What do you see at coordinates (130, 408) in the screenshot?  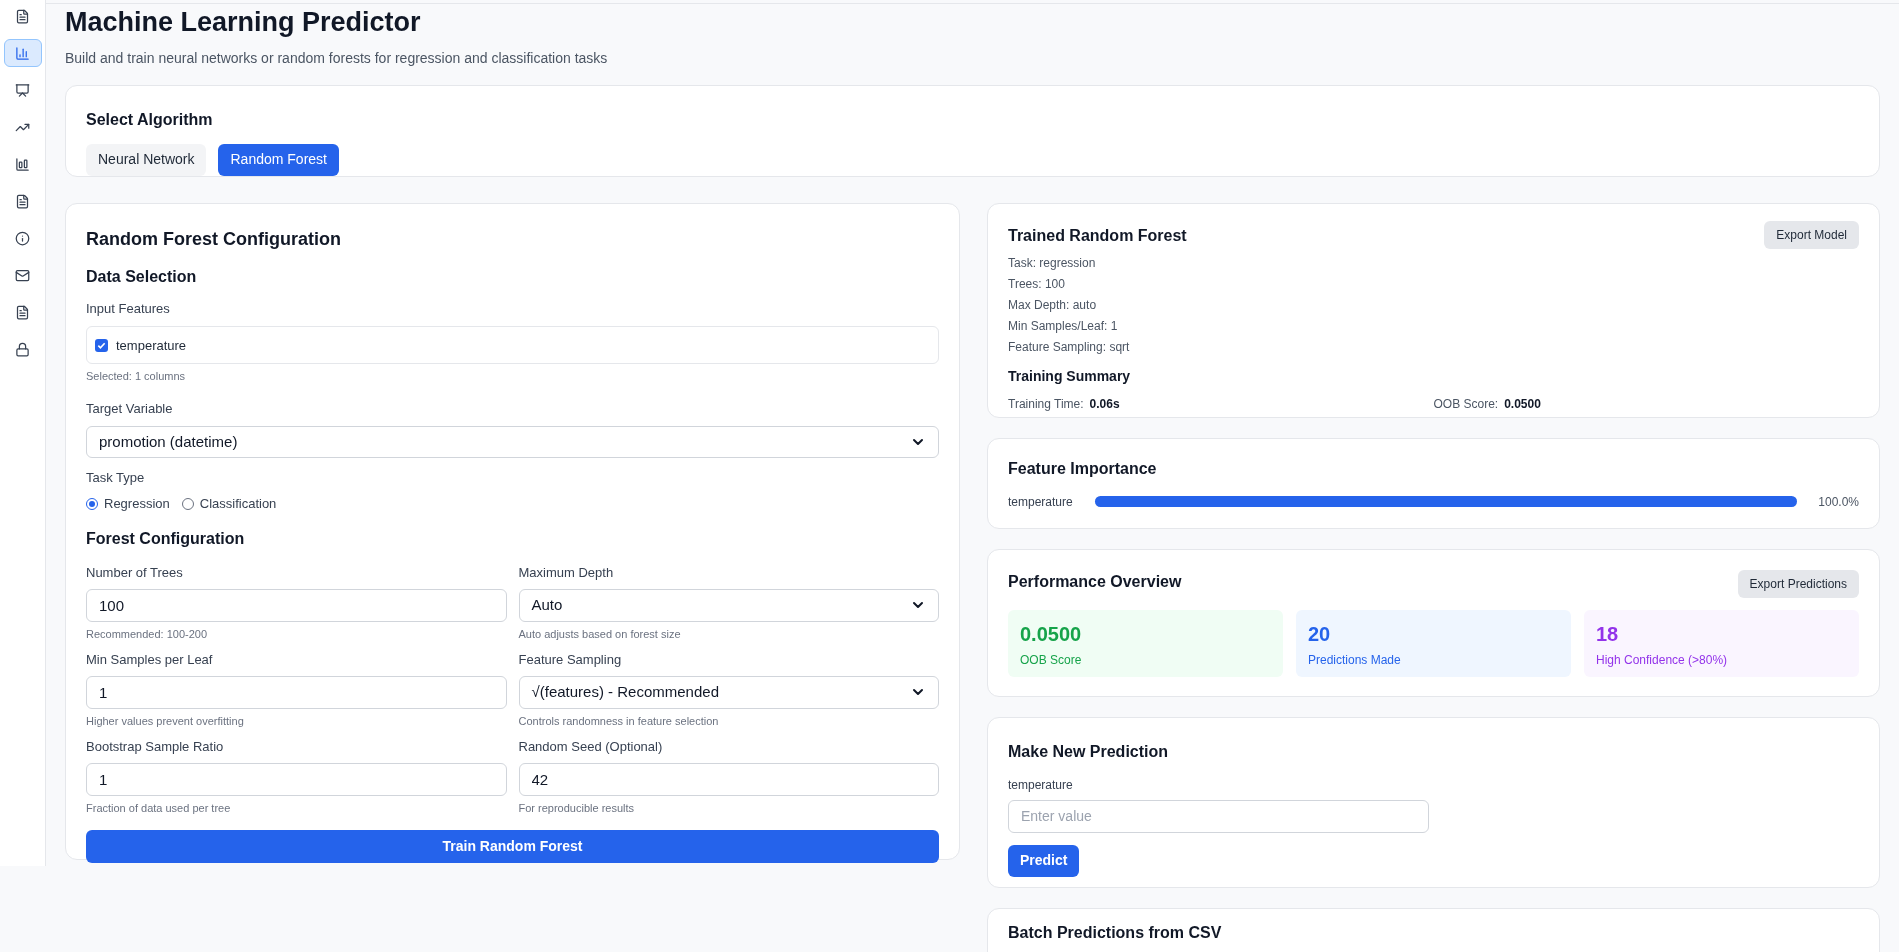 I see `field-label: Target Variable` at bounding box center [130, 408].